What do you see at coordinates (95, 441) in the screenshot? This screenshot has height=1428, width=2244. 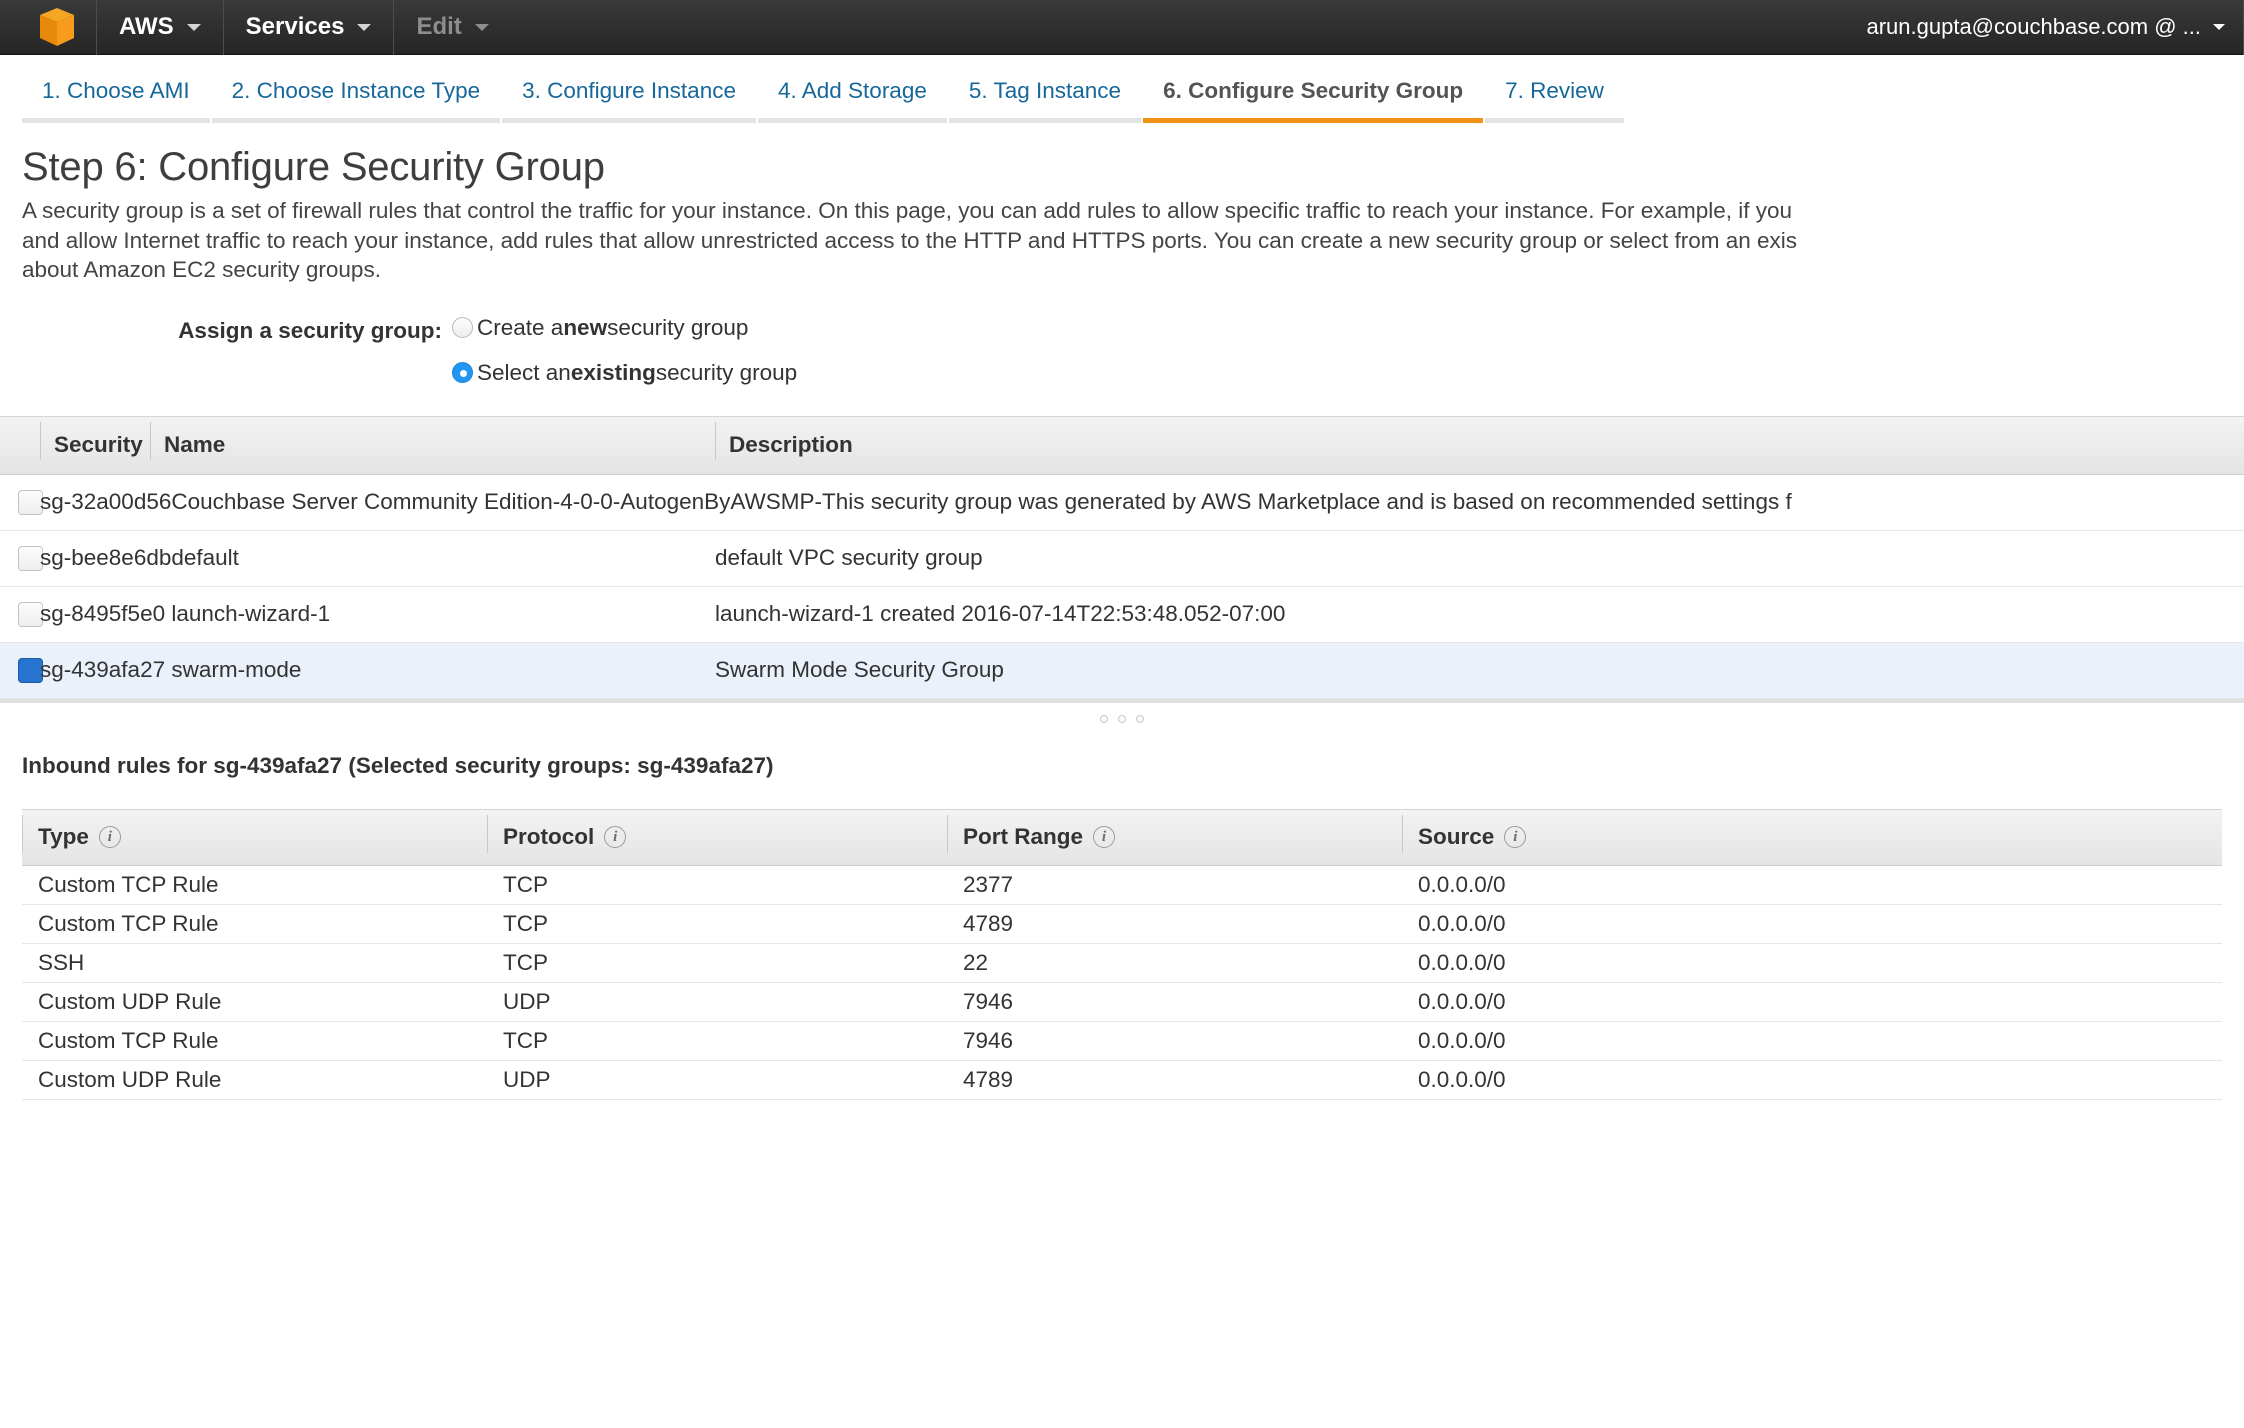 I see `header-security: Security` at bounding box center [95, 441].